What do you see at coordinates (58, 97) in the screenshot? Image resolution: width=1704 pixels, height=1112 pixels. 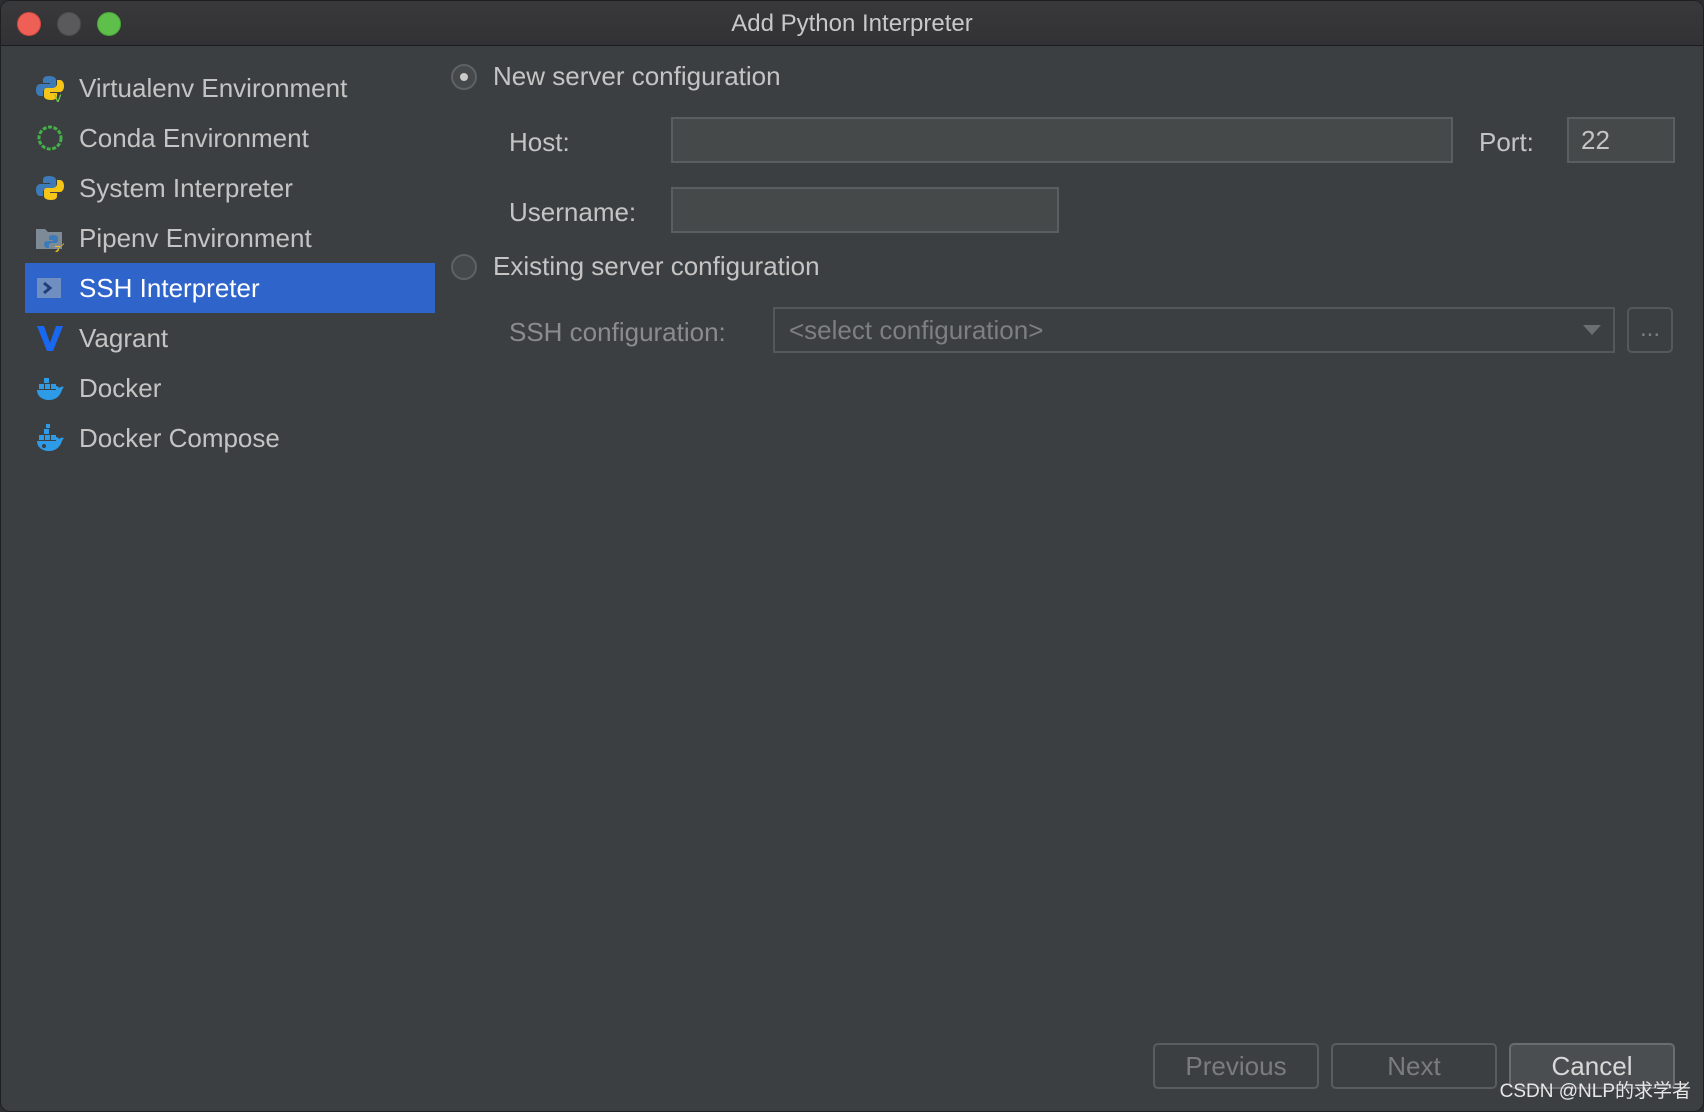 I see `svg-text: v` at bounding box center [58, 97].